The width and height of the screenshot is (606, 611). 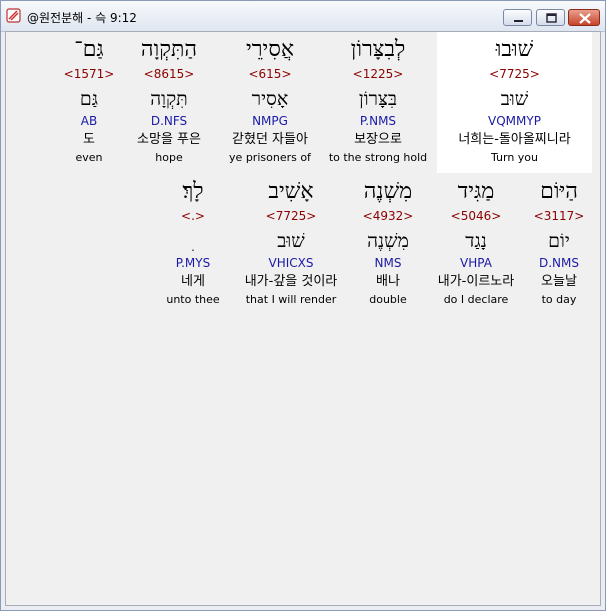 What do you see at coordinates (378, 74) in the screenshot?
I see `strong-number: <1225>` at bounding box center [378, 74].